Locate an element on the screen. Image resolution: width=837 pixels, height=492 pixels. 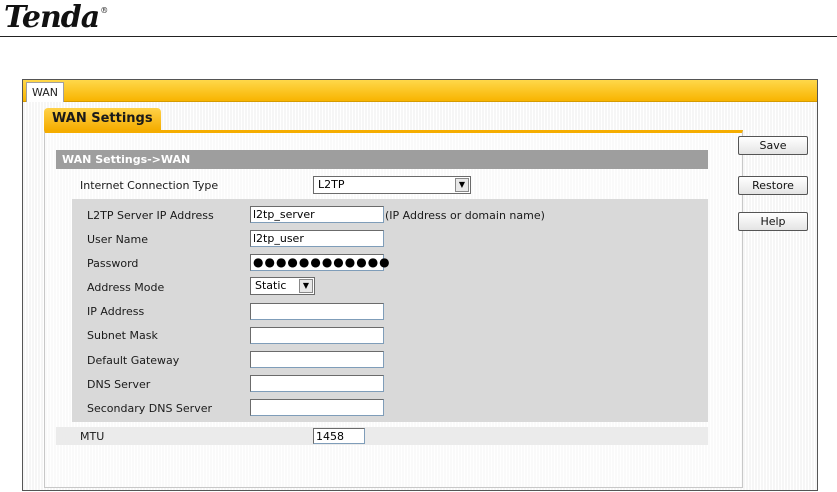
tab-bar: WAN is located at coordinates (420, 91).